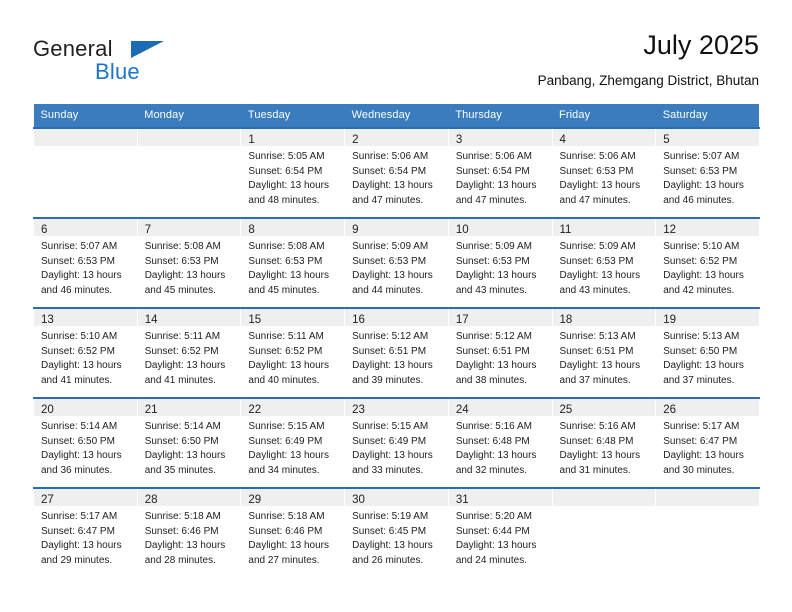 The height and width of the screenshot is (612, 792). What do you see at coordinates (47, 410) in the screenshot?
I see `day-number: 20` at bounding box center [47, 410].